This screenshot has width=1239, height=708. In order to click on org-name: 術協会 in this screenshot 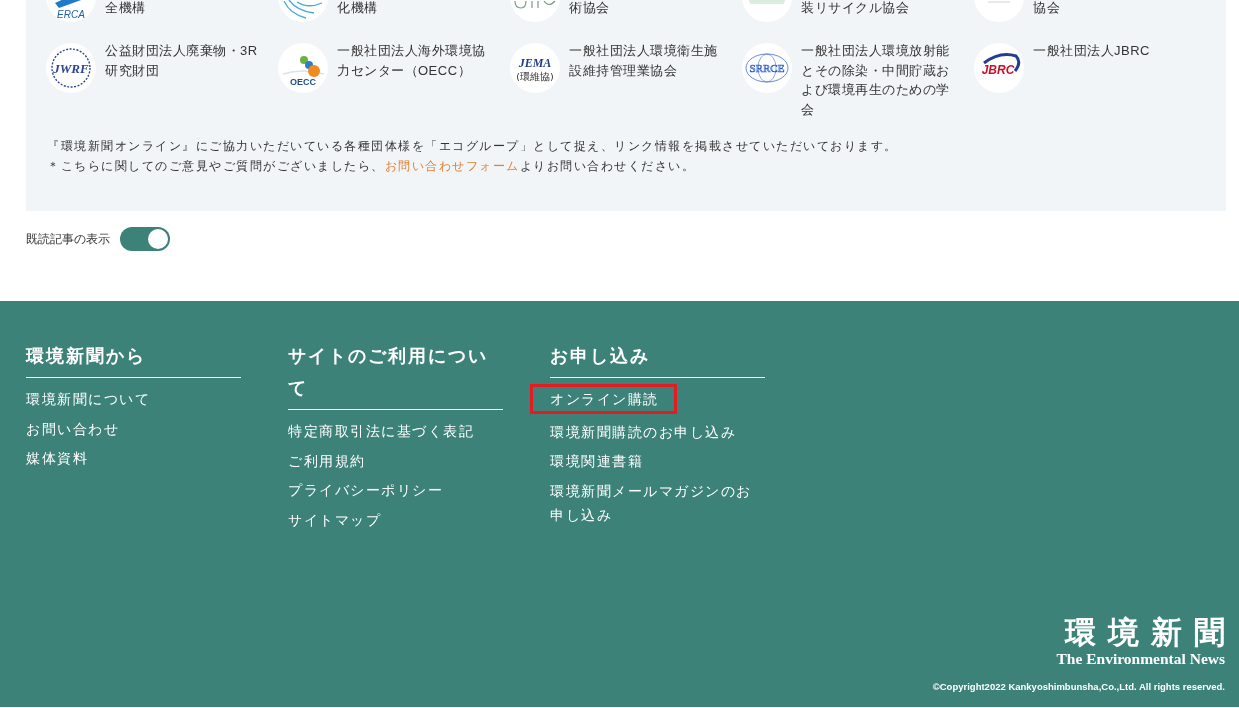, I will do `click(648, 8)`.